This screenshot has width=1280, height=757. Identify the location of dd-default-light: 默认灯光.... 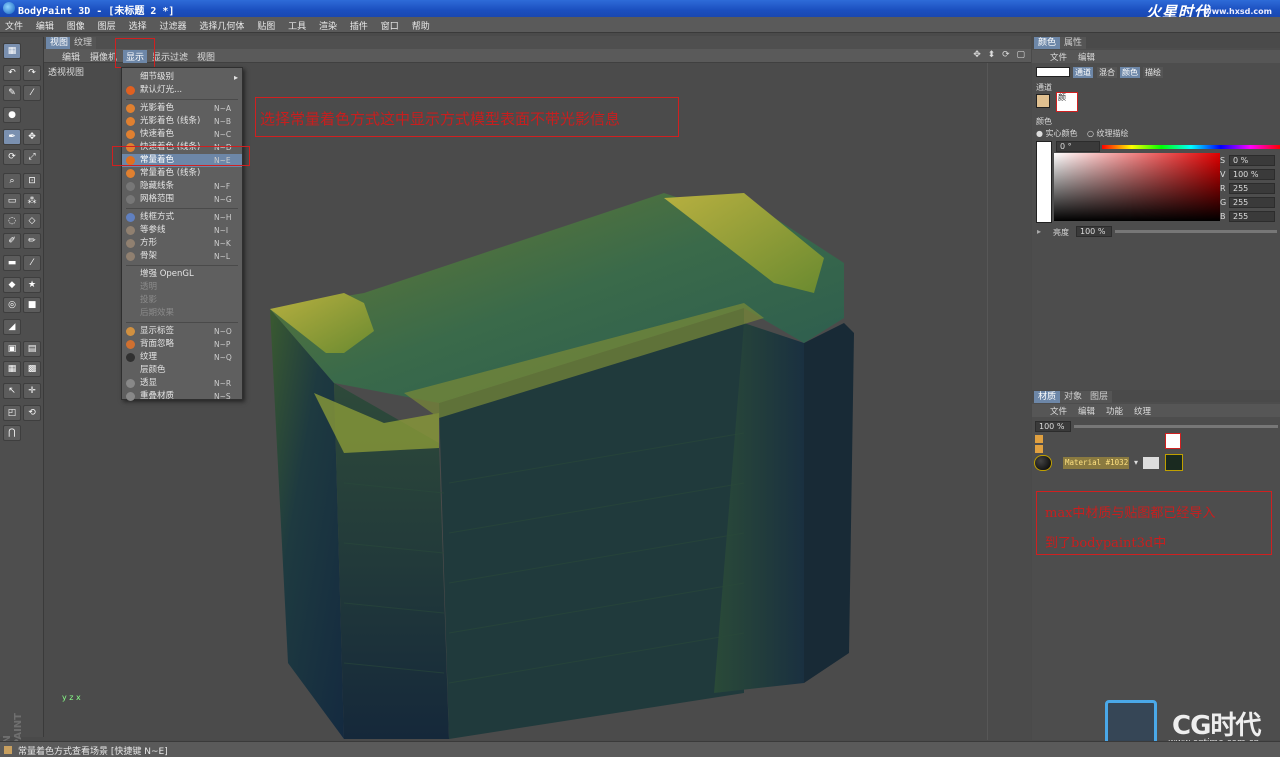
(182, 90).